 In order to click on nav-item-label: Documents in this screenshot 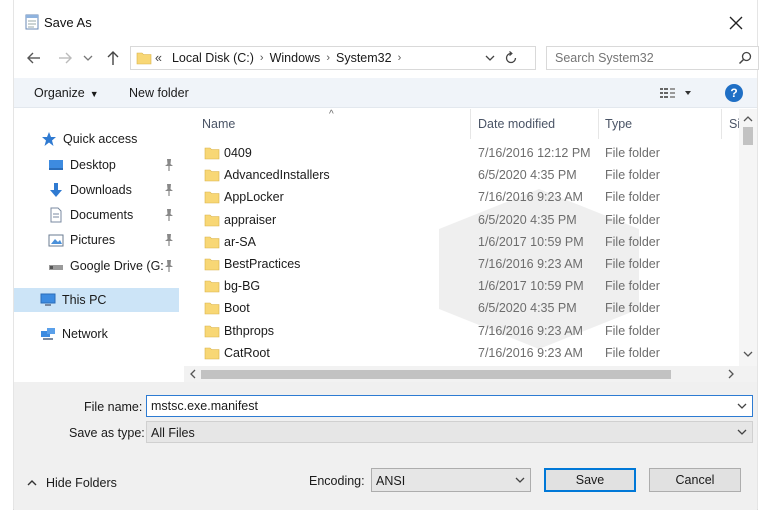, I will do `click(102, 215)`.